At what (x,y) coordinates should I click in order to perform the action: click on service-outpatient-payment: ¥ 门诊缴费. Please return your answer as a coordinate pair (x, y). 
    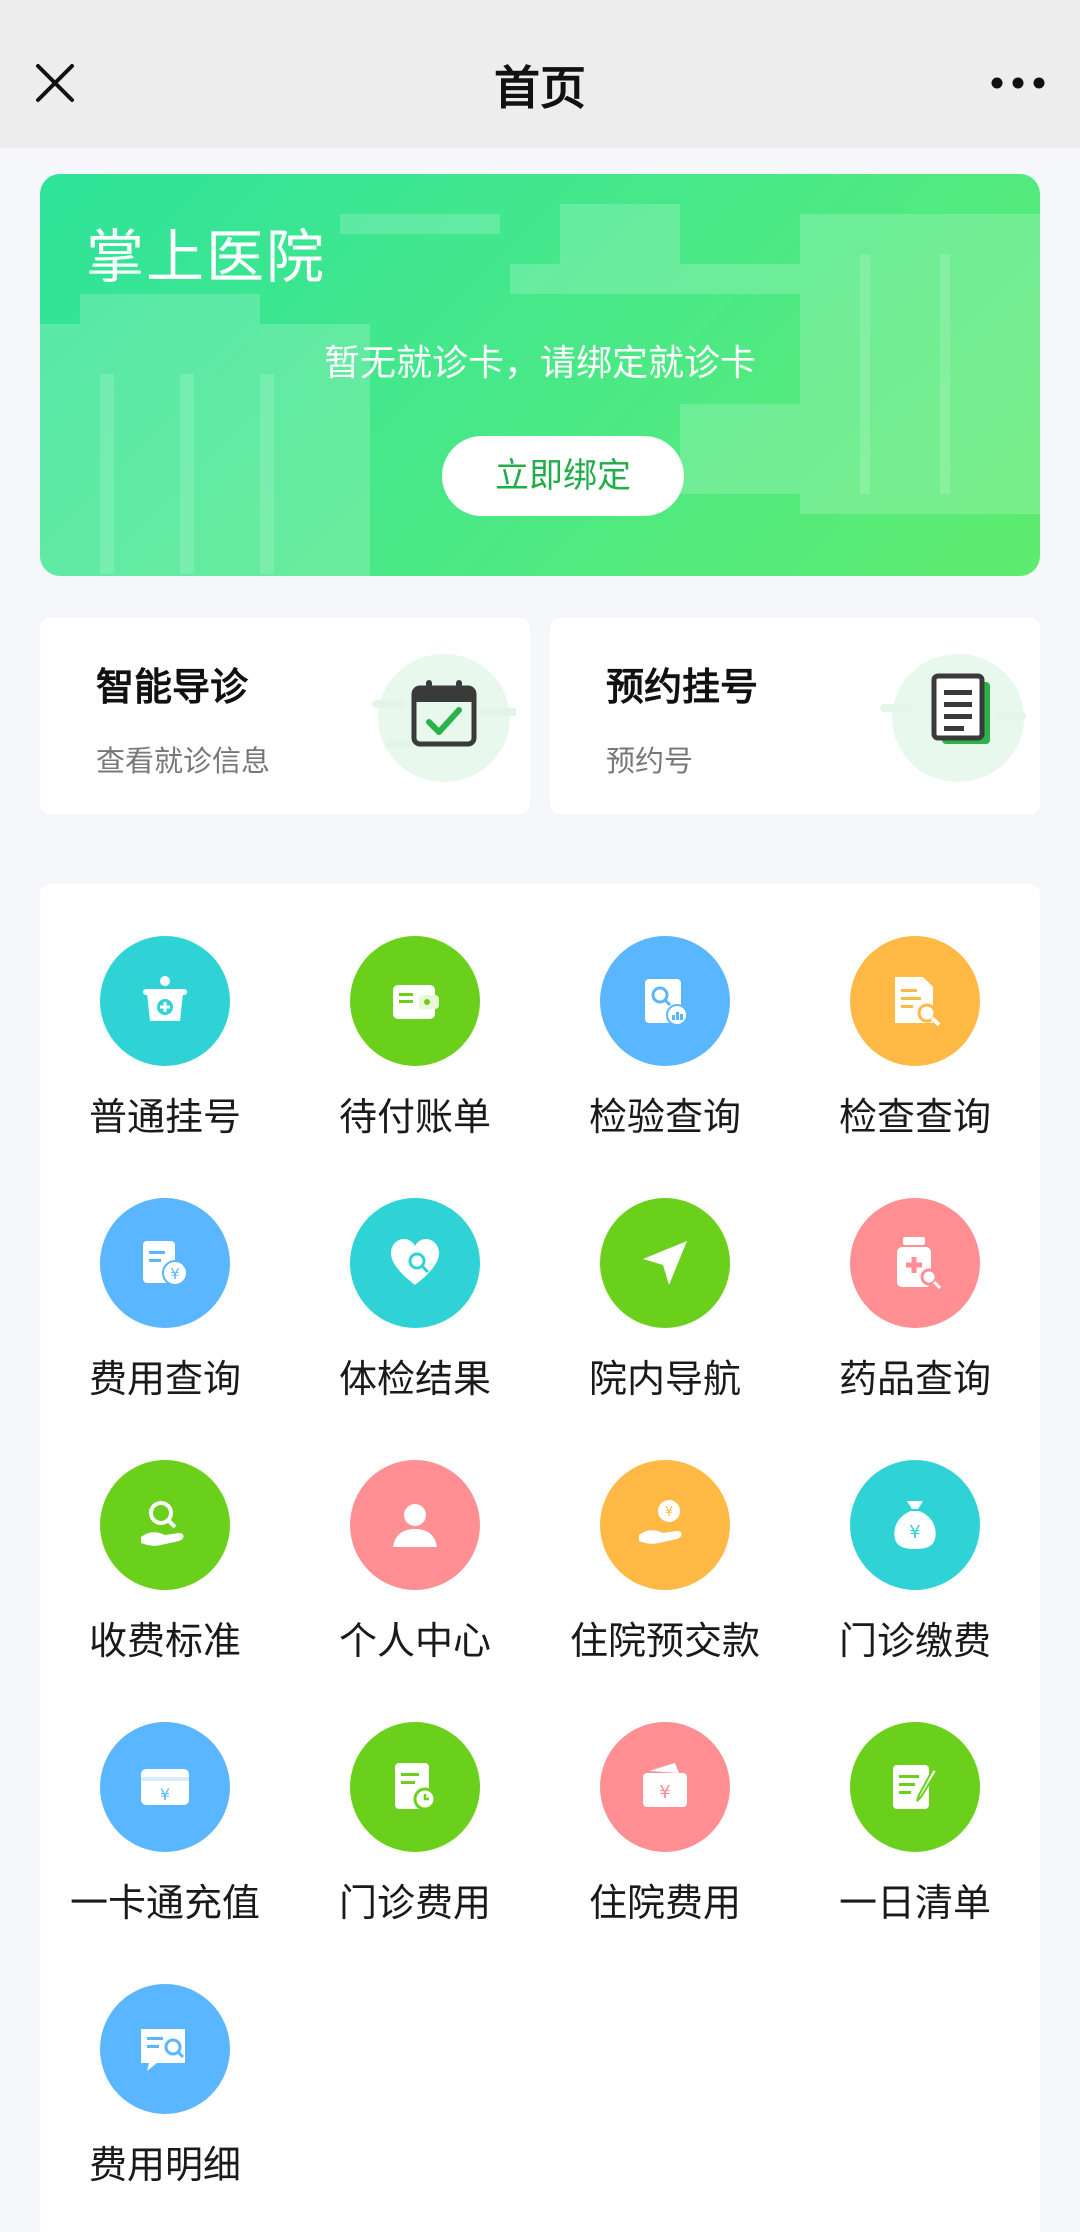
    Looking at the image, I should click on (915, 1535).